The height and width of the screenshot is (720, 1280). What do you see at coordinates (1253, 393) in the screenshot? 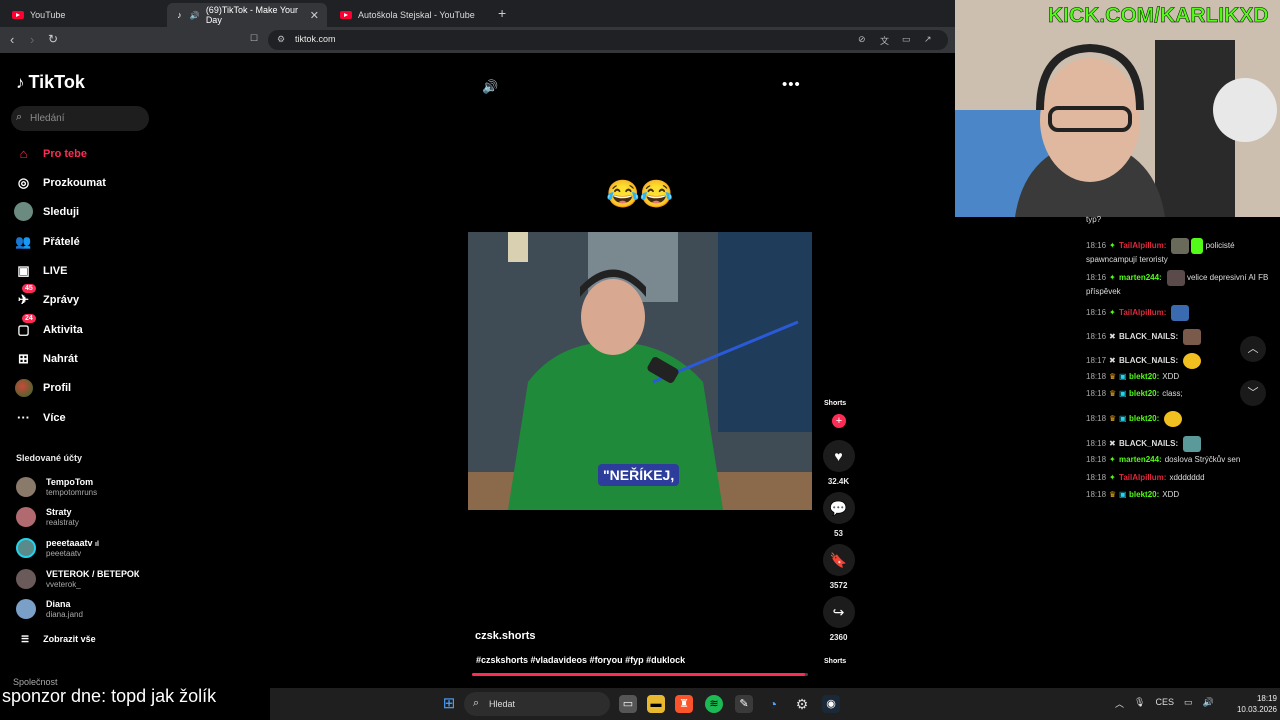
I see `next-video-button: ﹀` at bounding box center [1253, 393].